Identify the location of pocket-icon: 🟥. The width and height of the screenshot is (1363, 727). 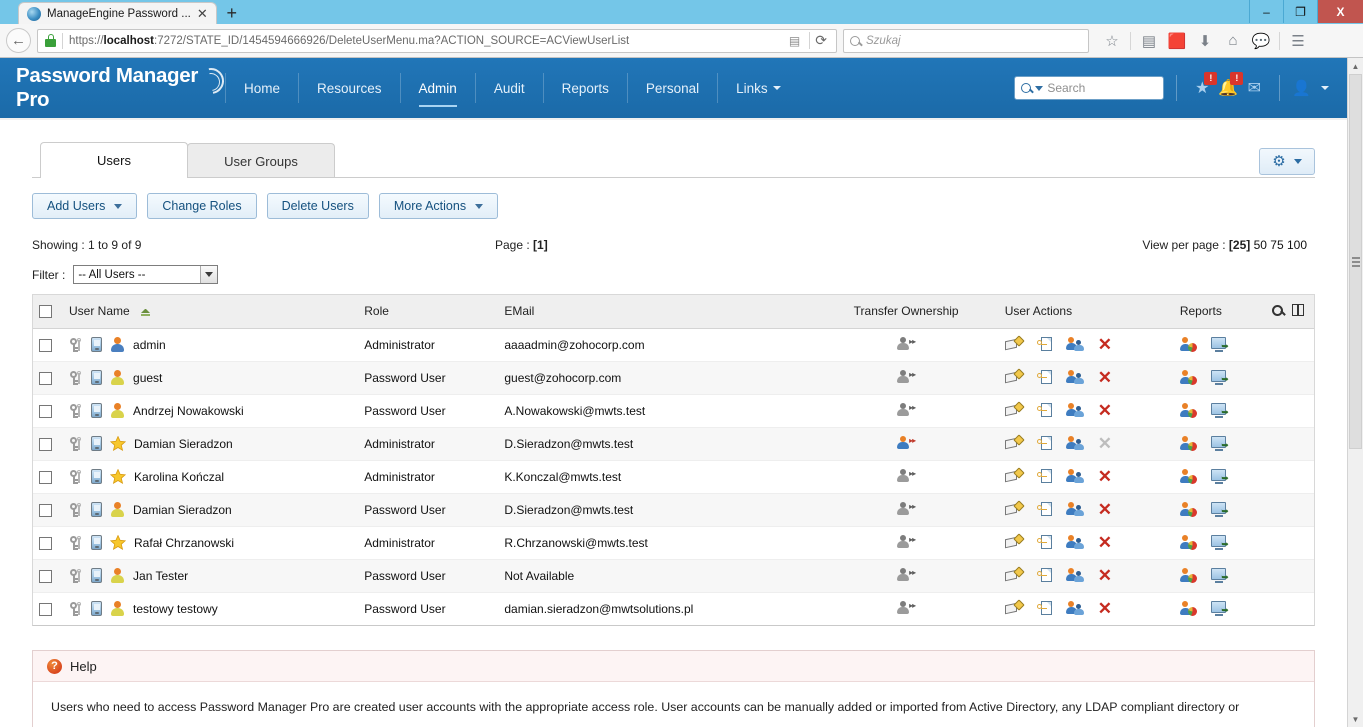
(1177, 41).